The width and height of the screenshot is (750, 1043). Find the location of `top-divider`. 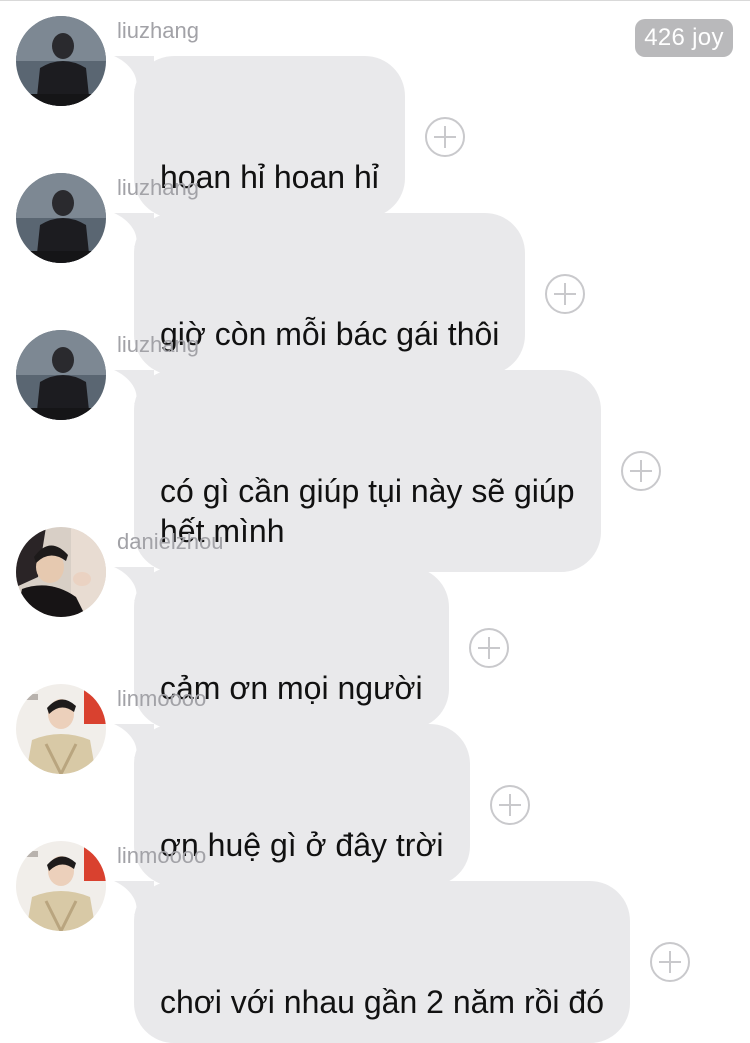

top-divider is located at coordinates (375, 0).